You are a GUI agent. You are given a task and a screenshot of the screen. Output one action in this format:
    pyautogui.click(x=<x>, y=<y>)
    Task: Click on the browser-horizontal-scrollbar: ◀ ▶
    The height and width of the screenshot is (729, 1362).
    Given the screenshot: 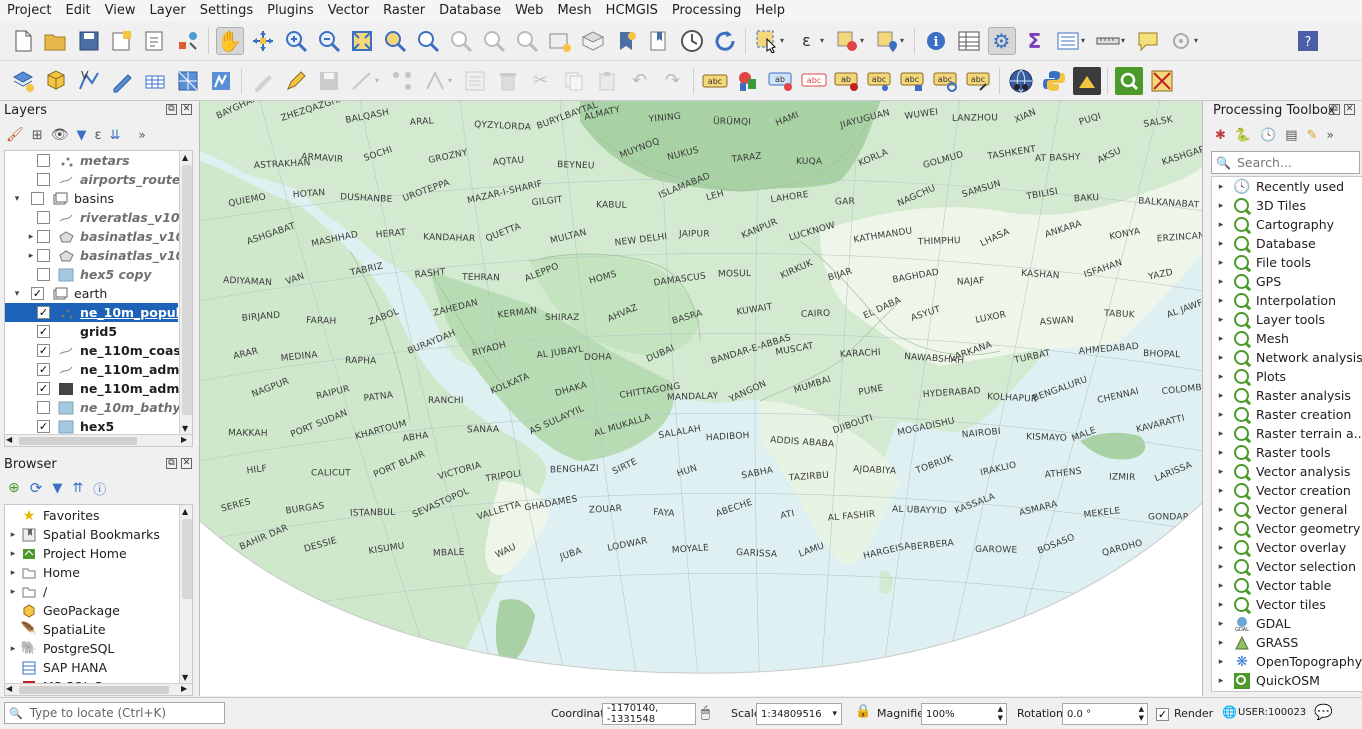 What is the action you would take?
    pyautogui.click(x=98, y=689)
    